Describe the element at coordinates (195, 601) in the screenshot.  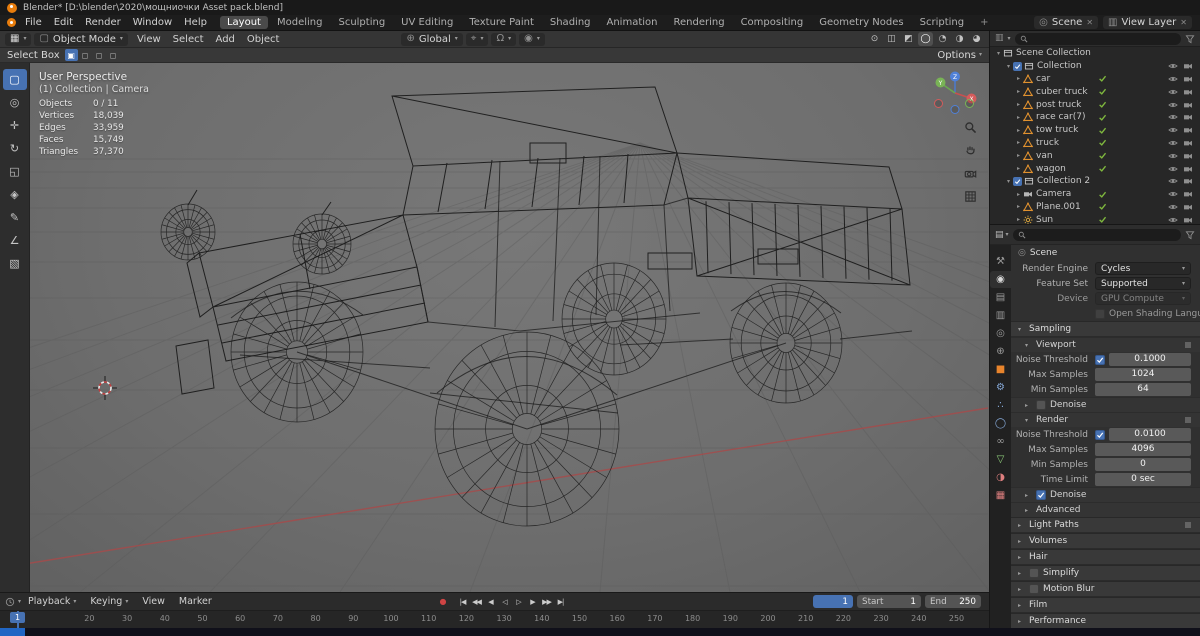
I see `timeline-menu-marker: Marker` at that location.